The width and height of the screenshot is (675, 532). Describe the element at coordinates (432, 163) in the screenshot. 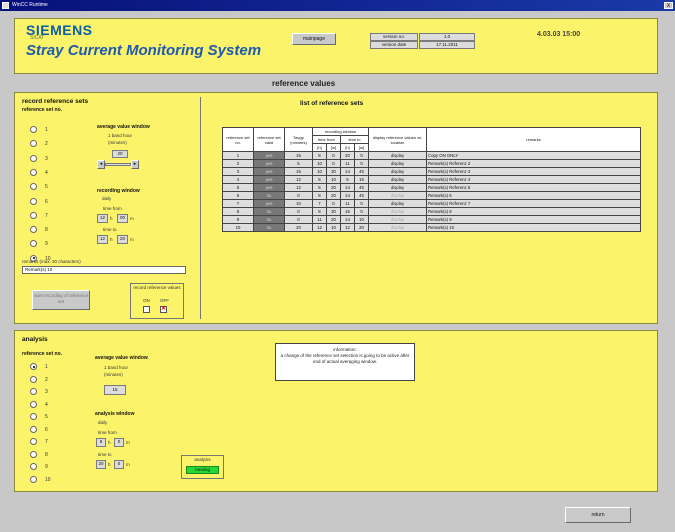

I see `table-row: 2 yes 5 10 0 11 0 display Remark(s) Referenz 2` at that location.